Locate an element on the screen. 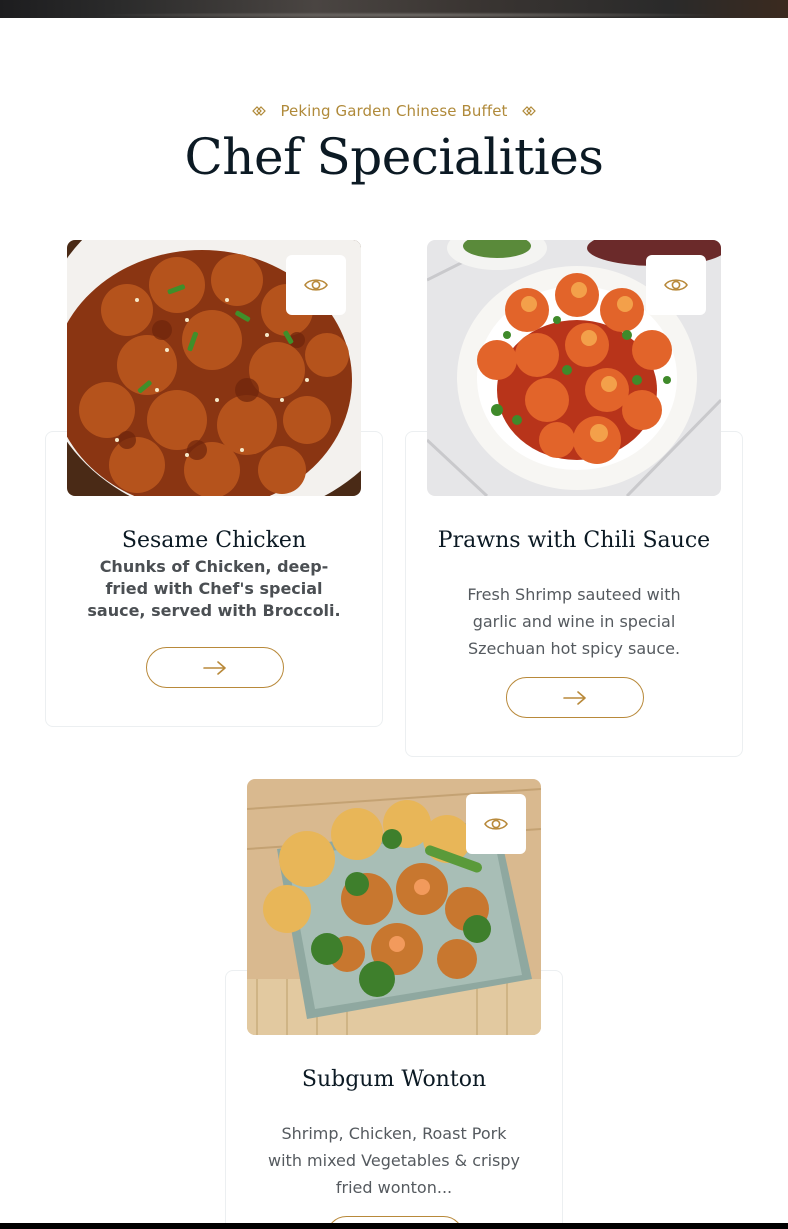  section-eyebrow: Peking Garden Chinese Buffet is located at coordinates (394, 111).